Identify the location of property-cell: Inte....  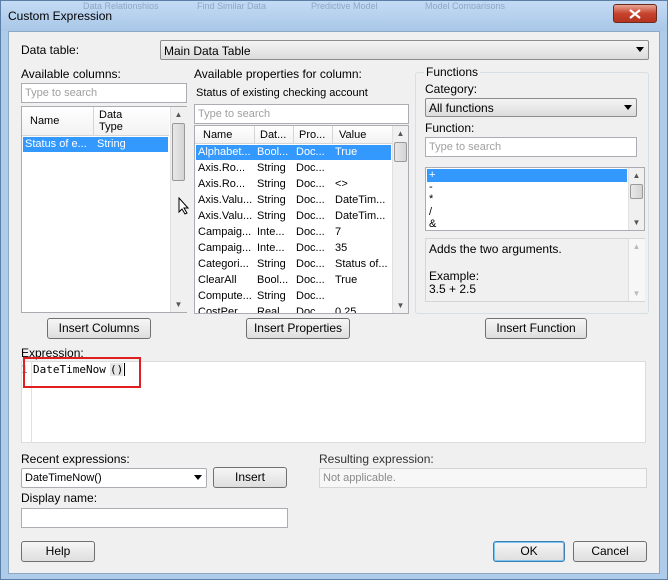
(271, 232).